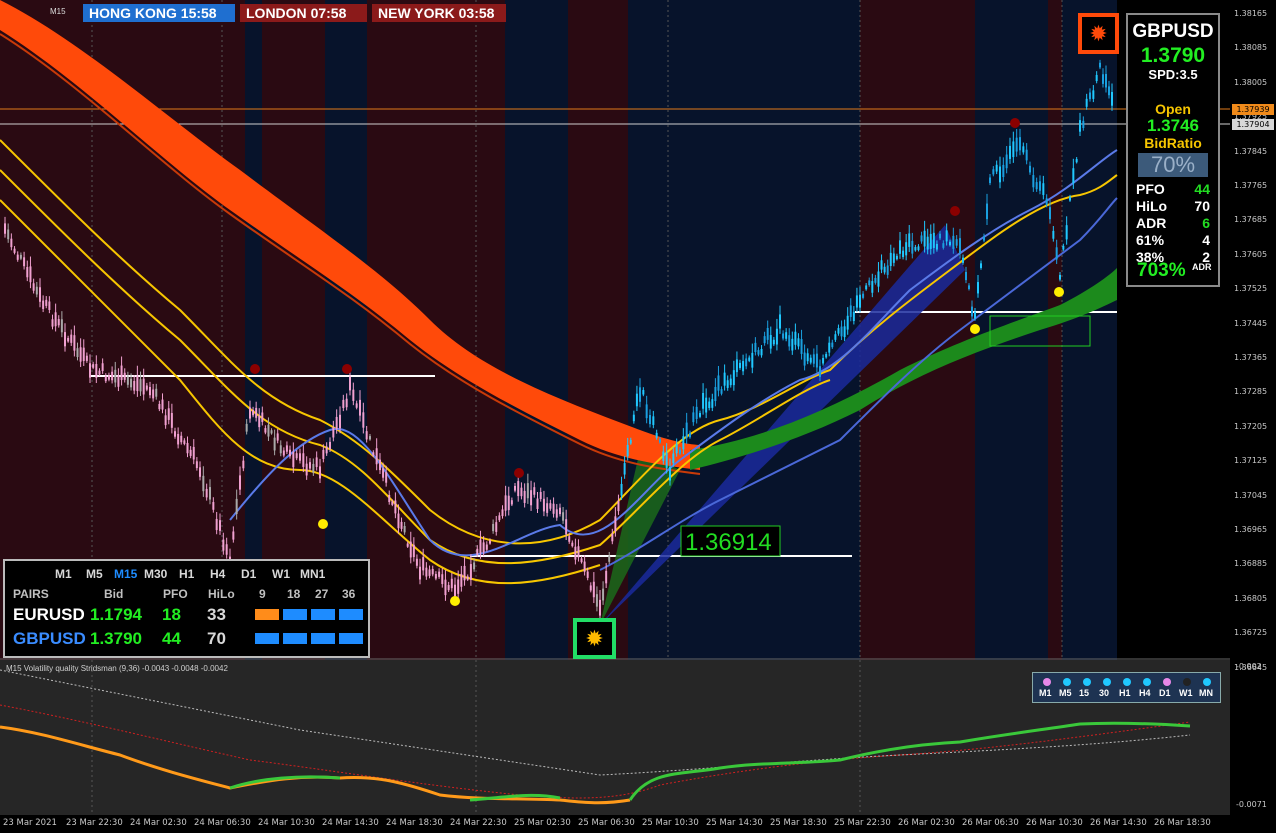 This screenshot has height=833, width=1276. What do you see at coordinates (1125, 693) in the screenshot?
I see `timeframe-dot-label: H1` at bounding box center [1125, 693].